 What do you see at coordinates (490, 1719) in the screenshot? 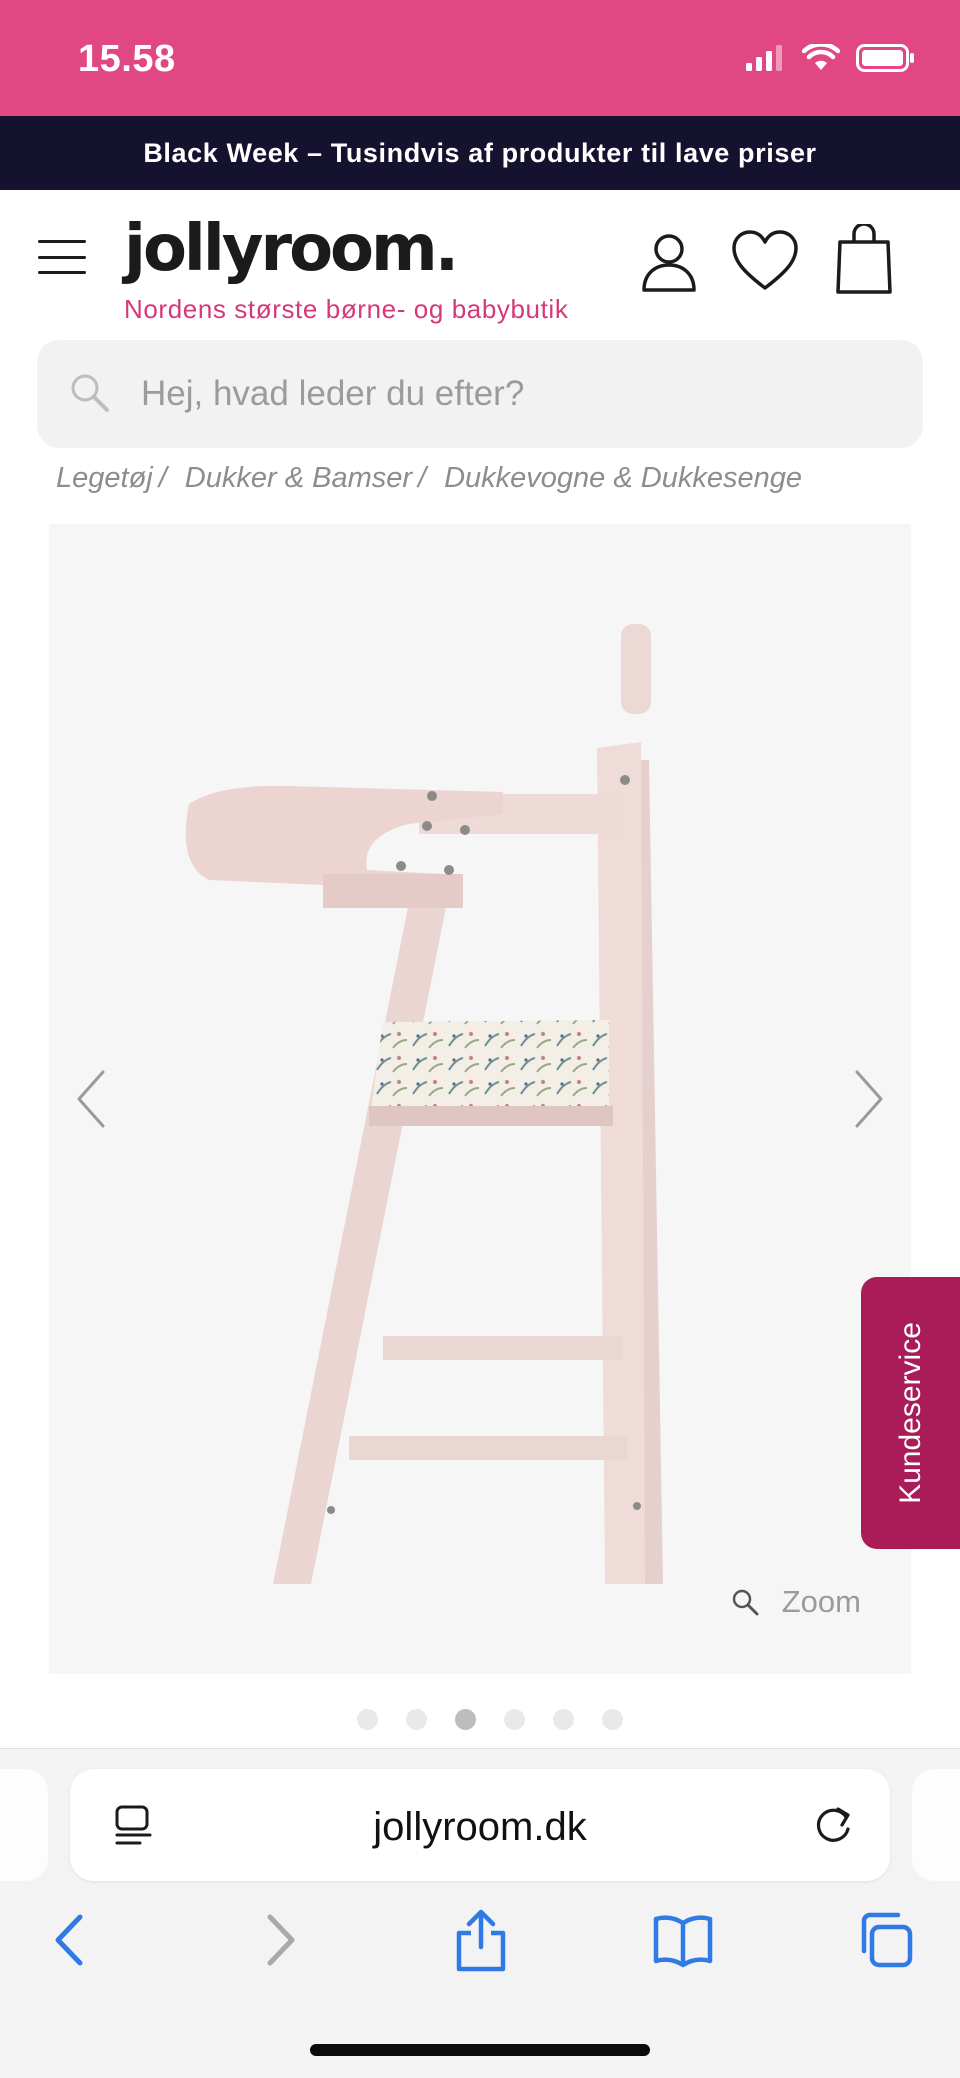
I see `carousel-dots` at bounding box center [490, 1719].